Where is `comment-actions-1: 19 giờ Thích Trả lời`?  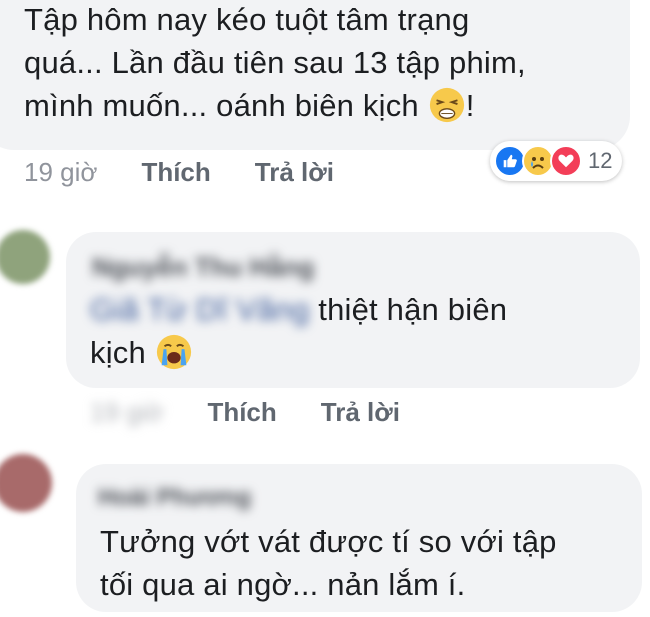
comment-actions-1: 19 giờ Thích Trả lời is located at coordinates (201, 172).